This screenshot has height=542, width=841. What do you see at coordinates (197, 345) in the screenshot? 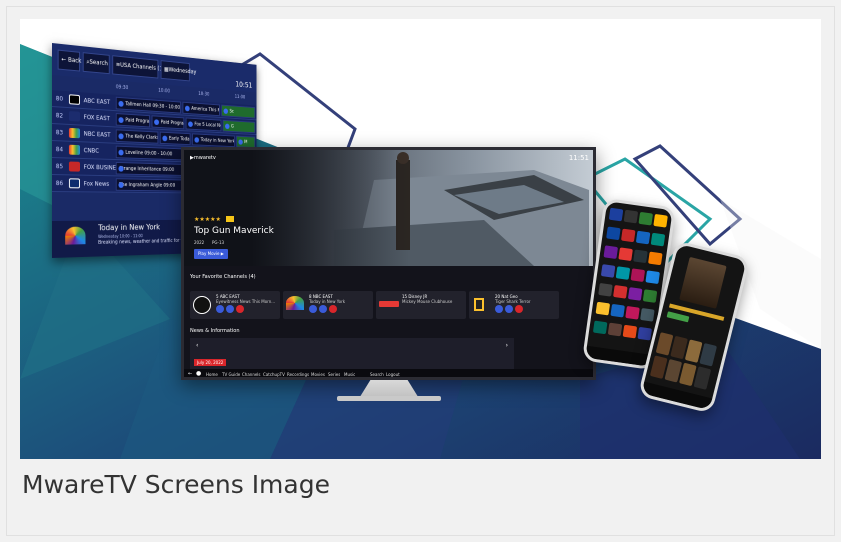
I see `chevron-left-icon: ‹` at bounding box center [197, 345].